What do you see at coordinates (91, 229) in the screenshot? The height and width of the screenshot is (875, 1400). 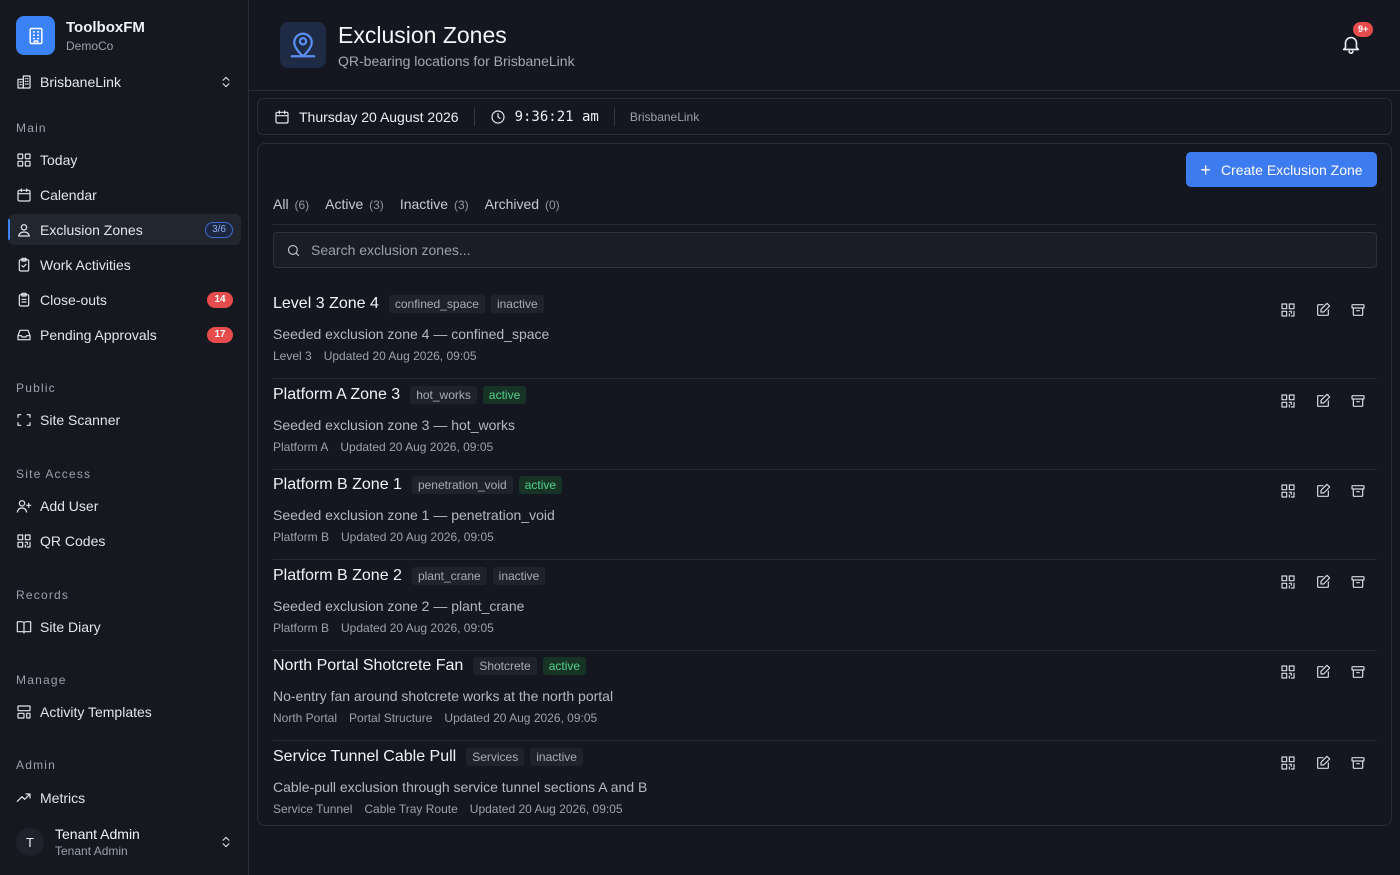 I see `sidebar-item-label: Exclusion Zones` at bounding box center [91, 229].